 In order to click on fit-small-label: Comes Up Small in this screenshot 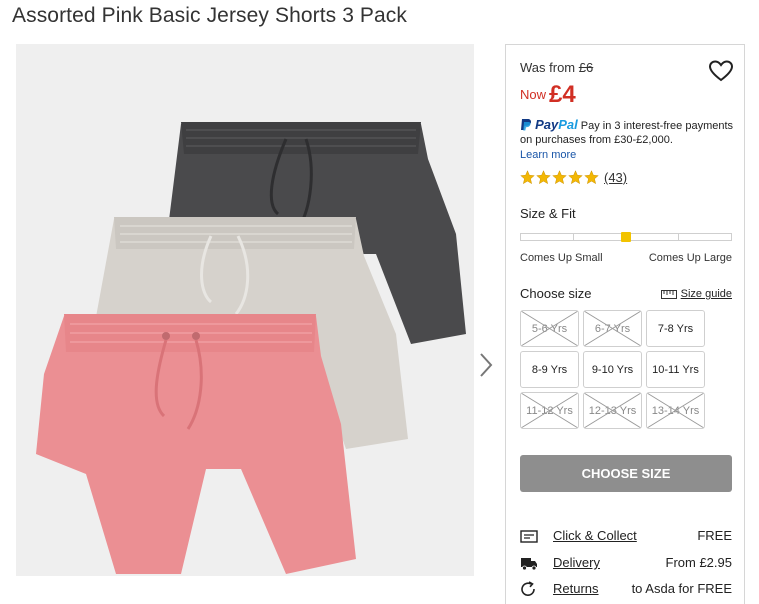, I will do `click(561, 258)`.